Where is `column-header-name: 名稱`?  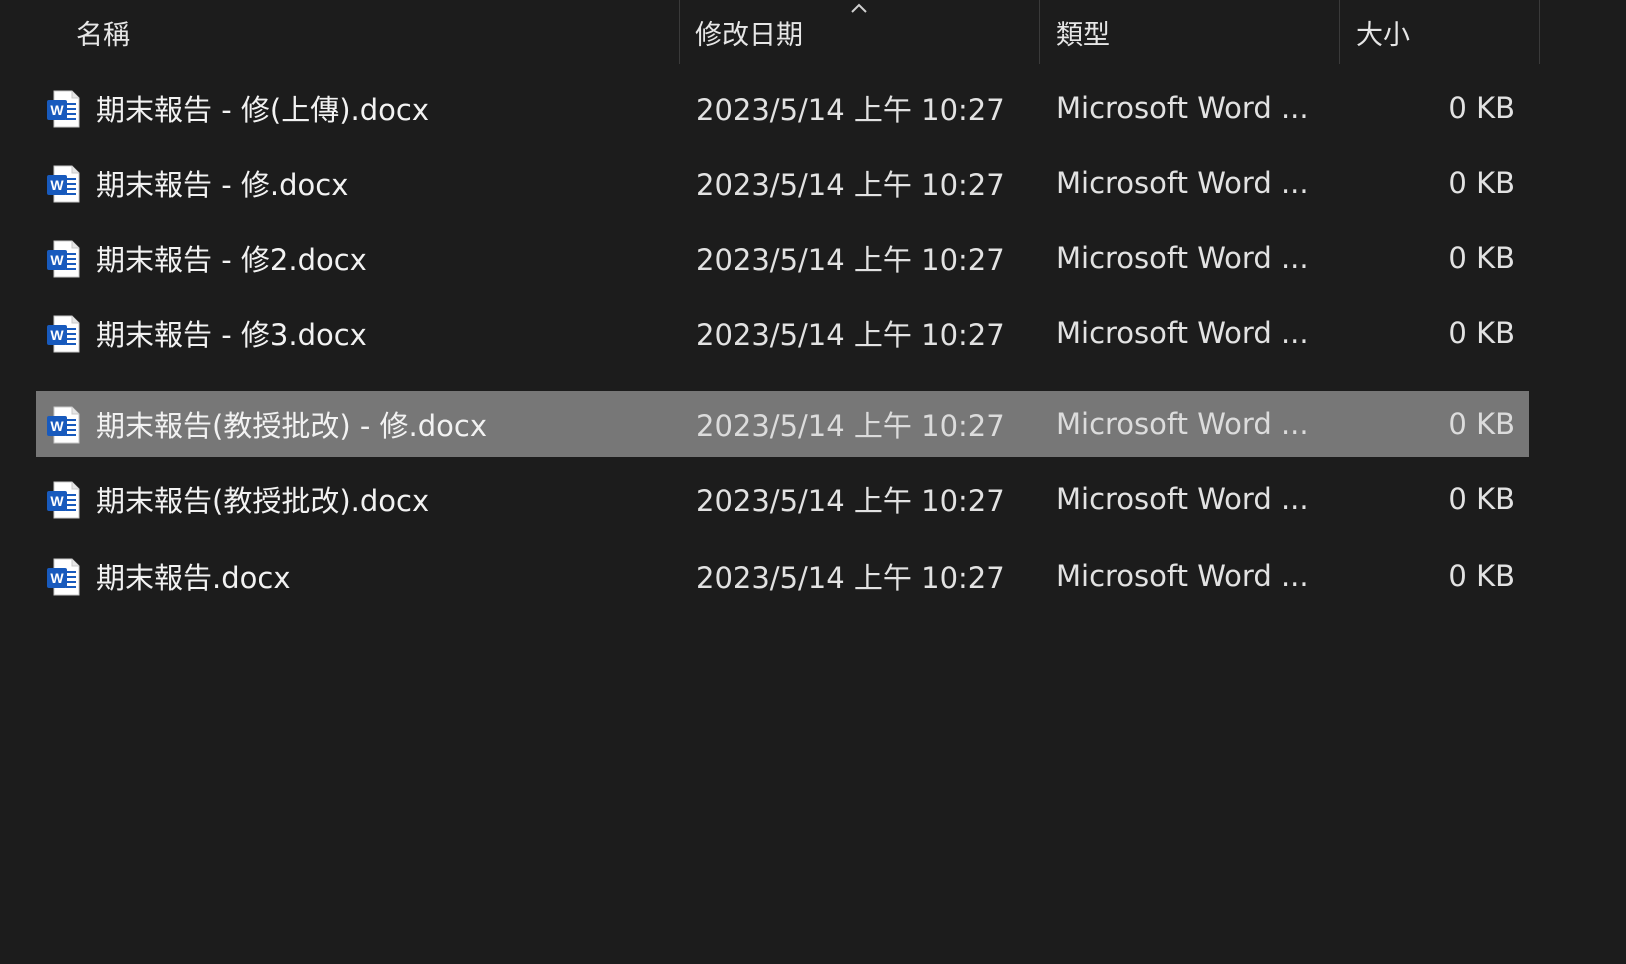
column-header-name: 名稱 is located at coordinates (103, 32).